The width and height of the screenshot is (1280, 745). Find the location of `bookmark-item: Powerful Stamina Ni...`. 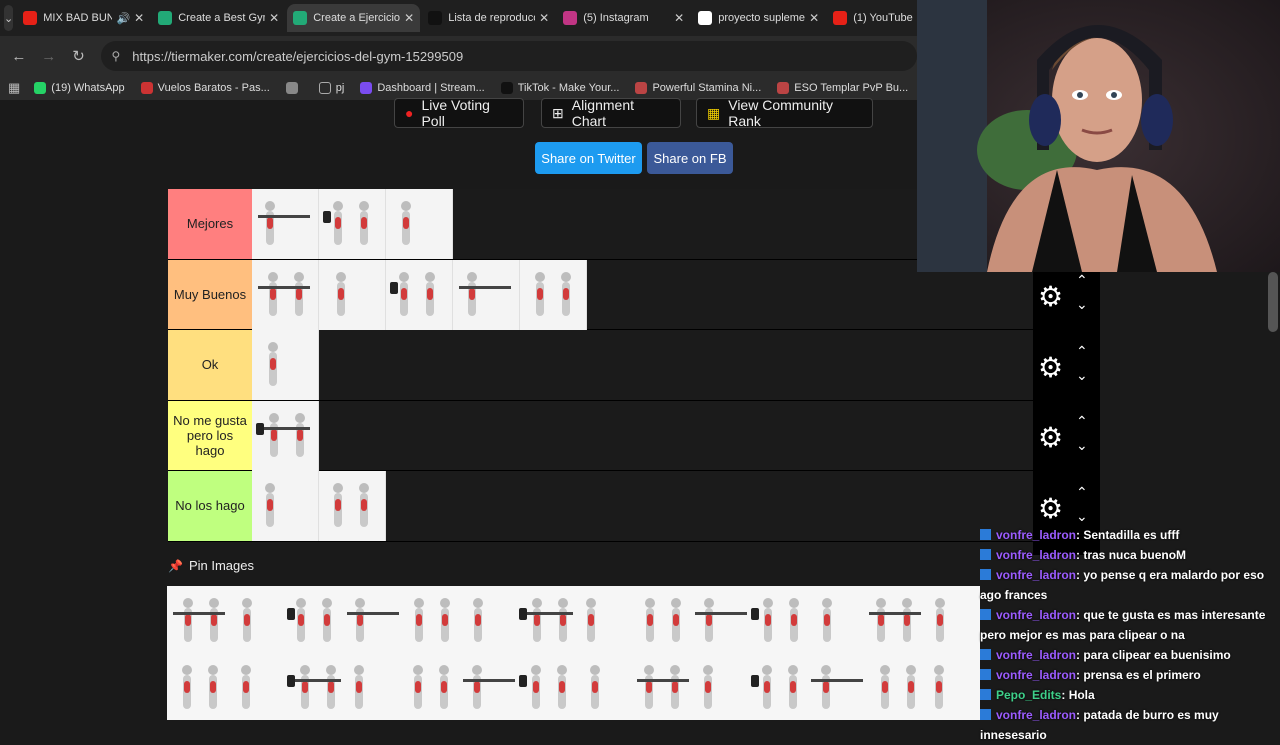

bookmark-item: Powerful Stamina Ni... is located at coordinates (698, 88).